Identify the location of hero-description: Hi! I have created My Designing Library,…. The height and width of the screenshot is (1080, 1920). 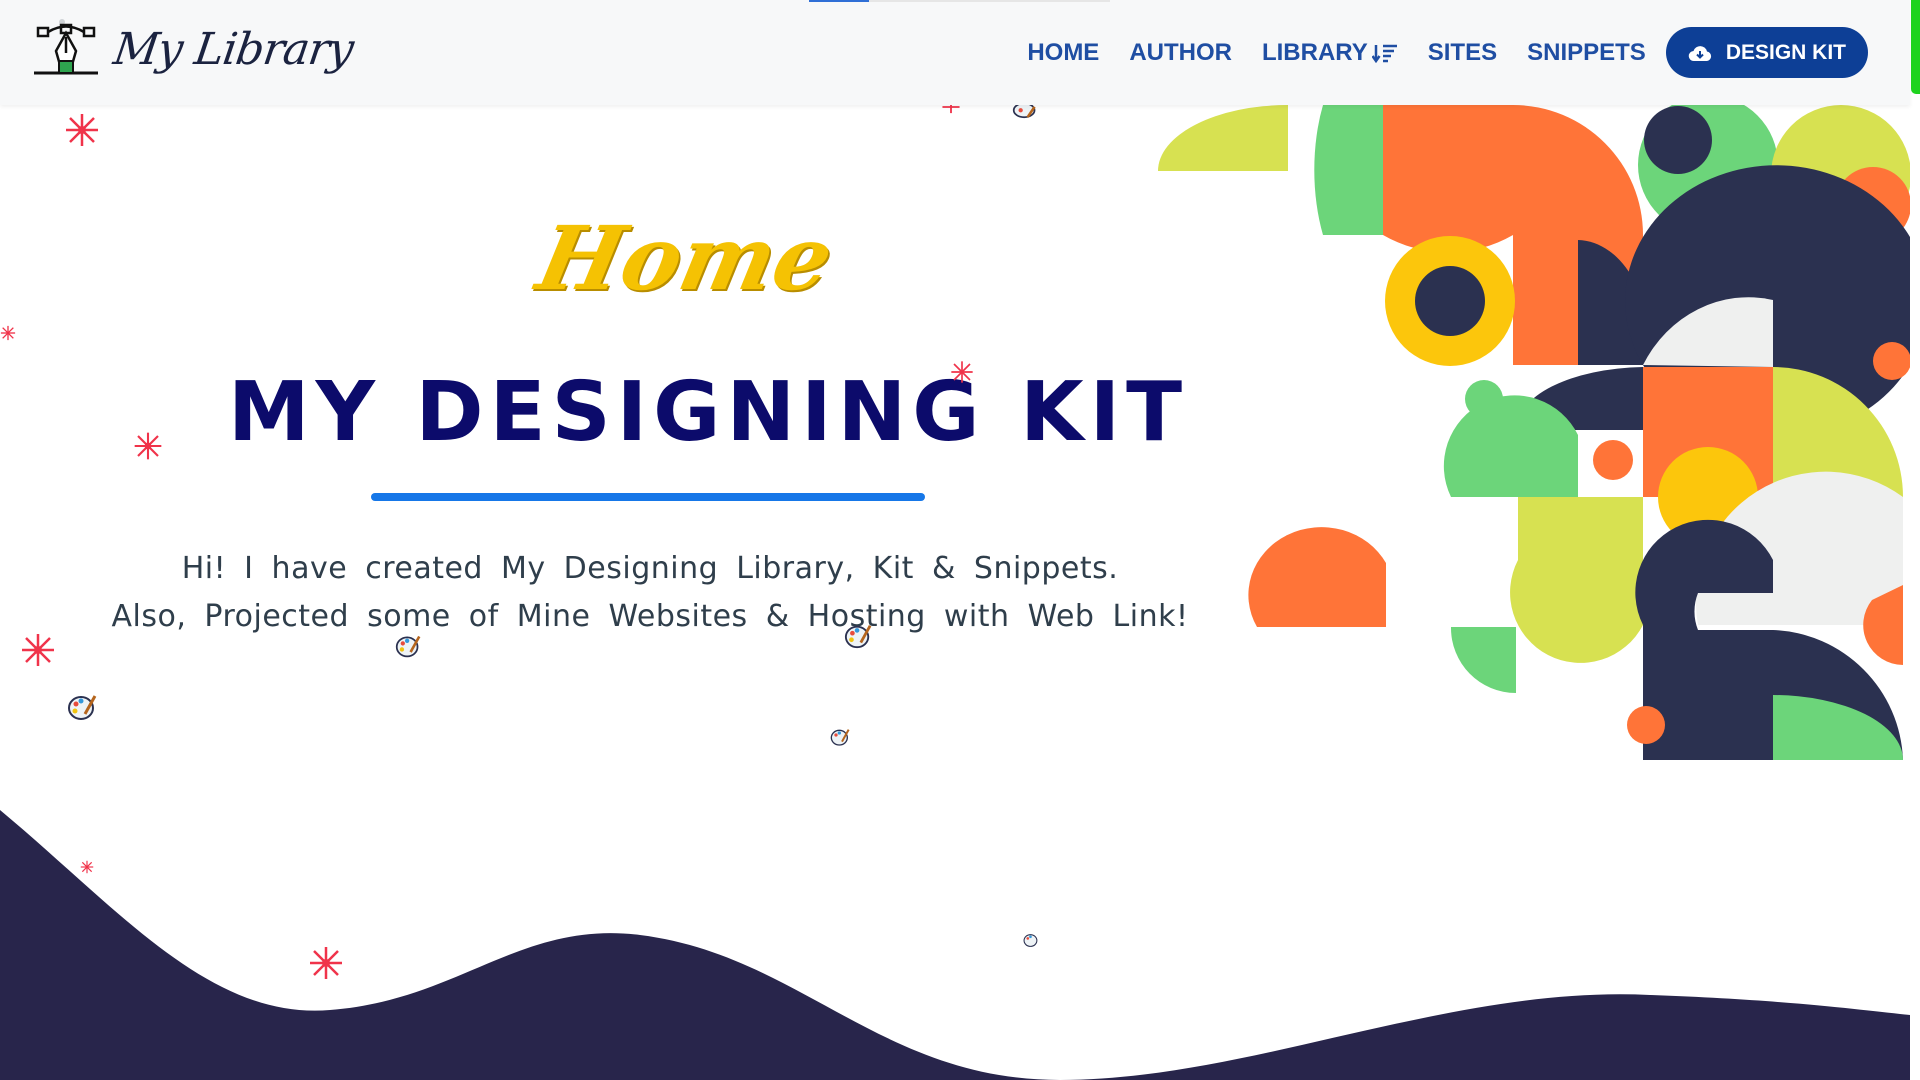
(650, 593).